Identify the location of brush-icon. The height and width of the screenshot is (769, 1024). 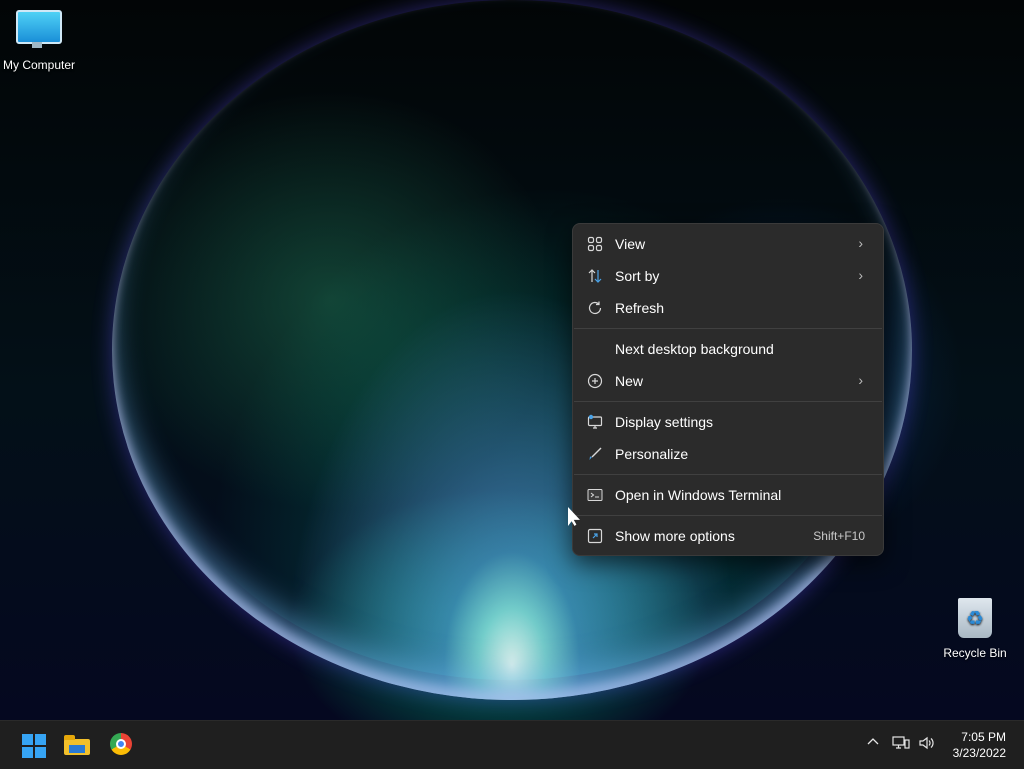
(595, 454).